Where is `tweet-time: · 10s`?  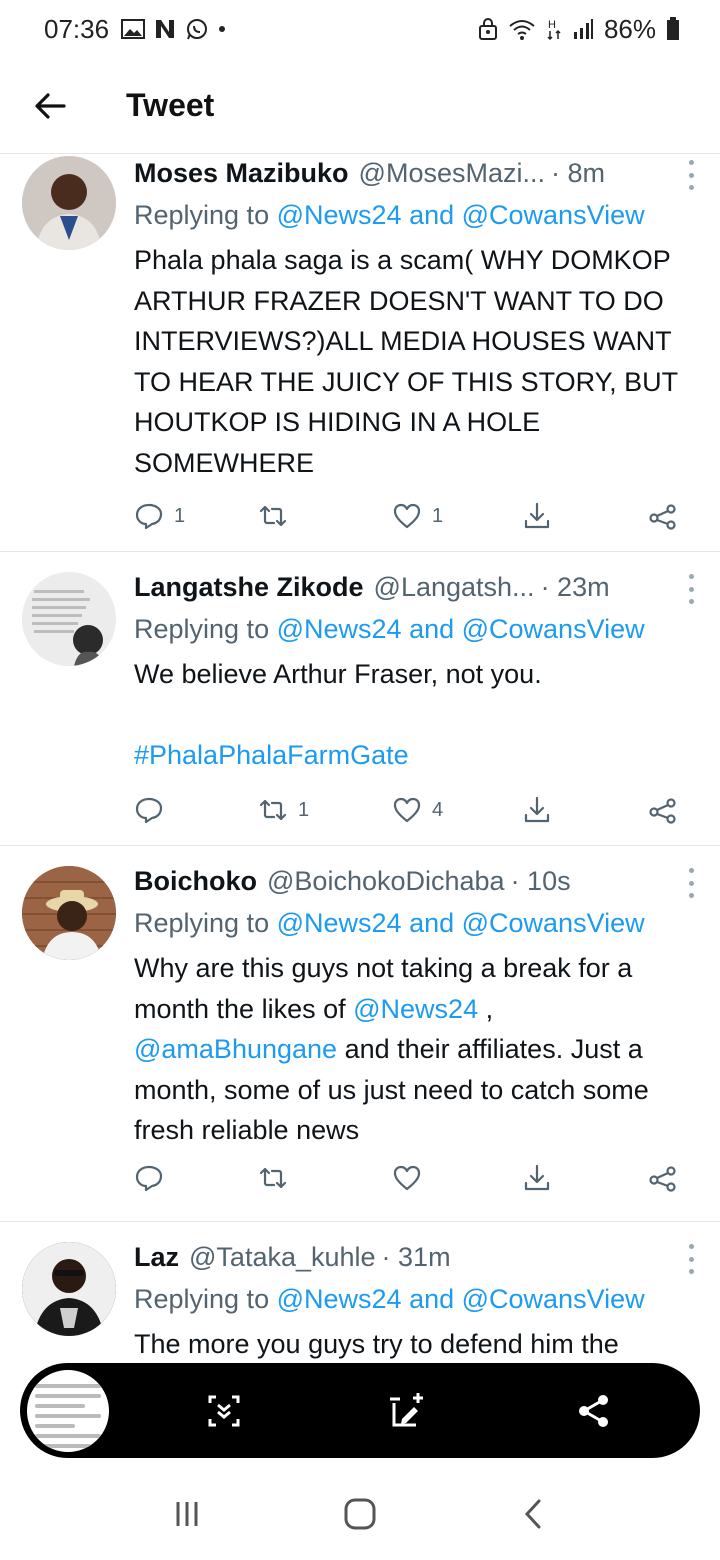
tweet-time: · 10s is located at coordinates (540, 881).